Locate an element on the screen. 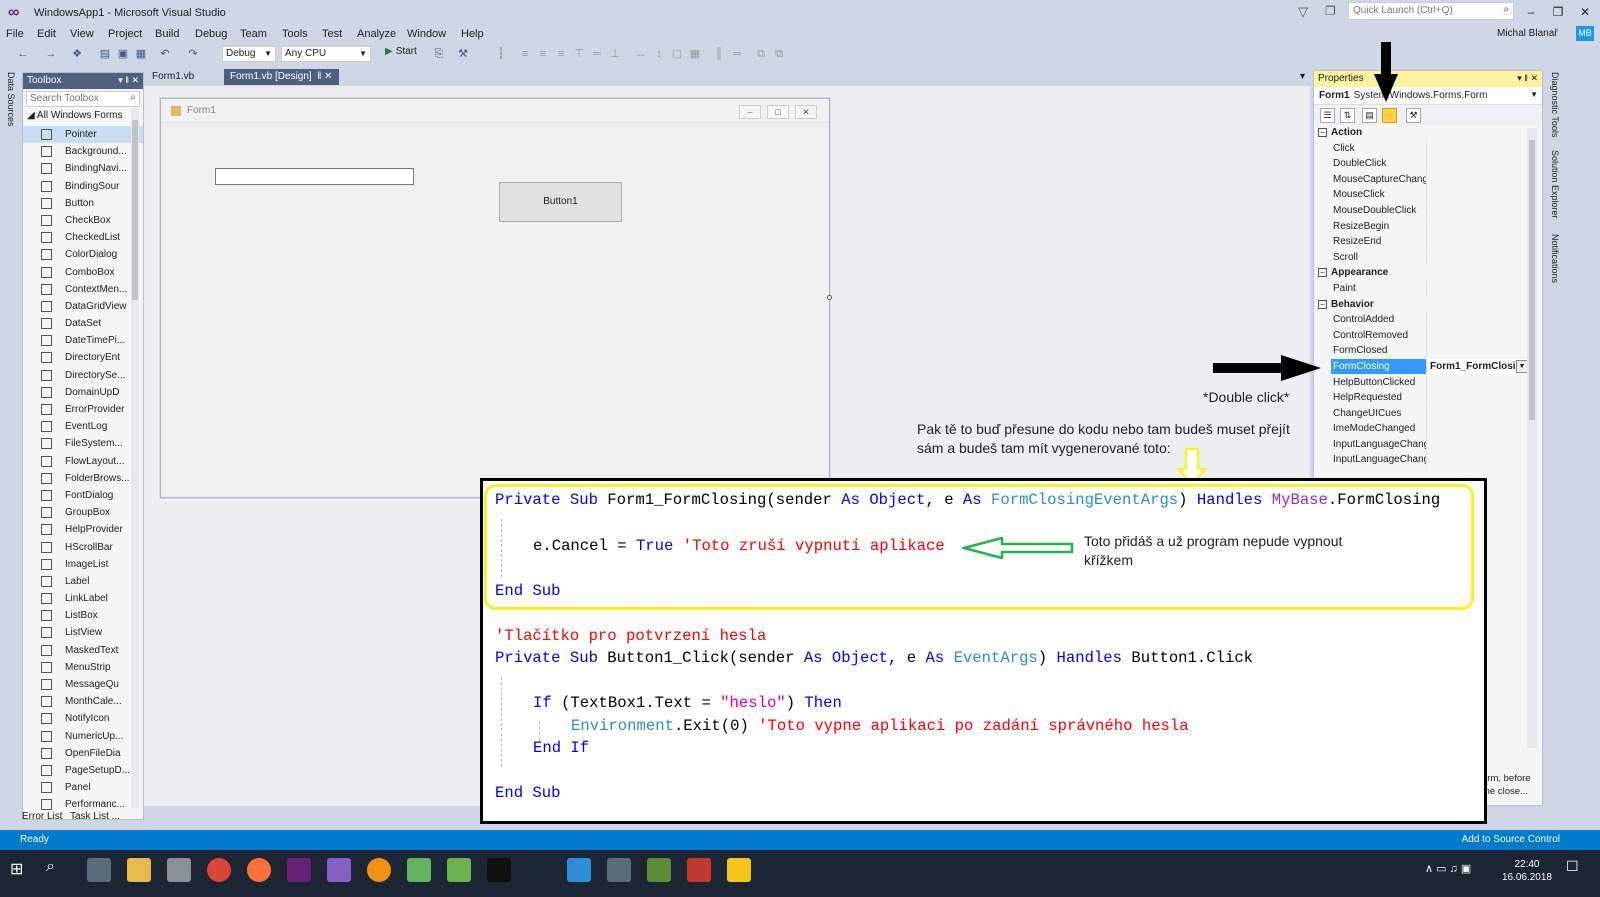 This screenshot has width=1600, height=897. toolbox-item: BindingSour is located at coordinates (83, 186).